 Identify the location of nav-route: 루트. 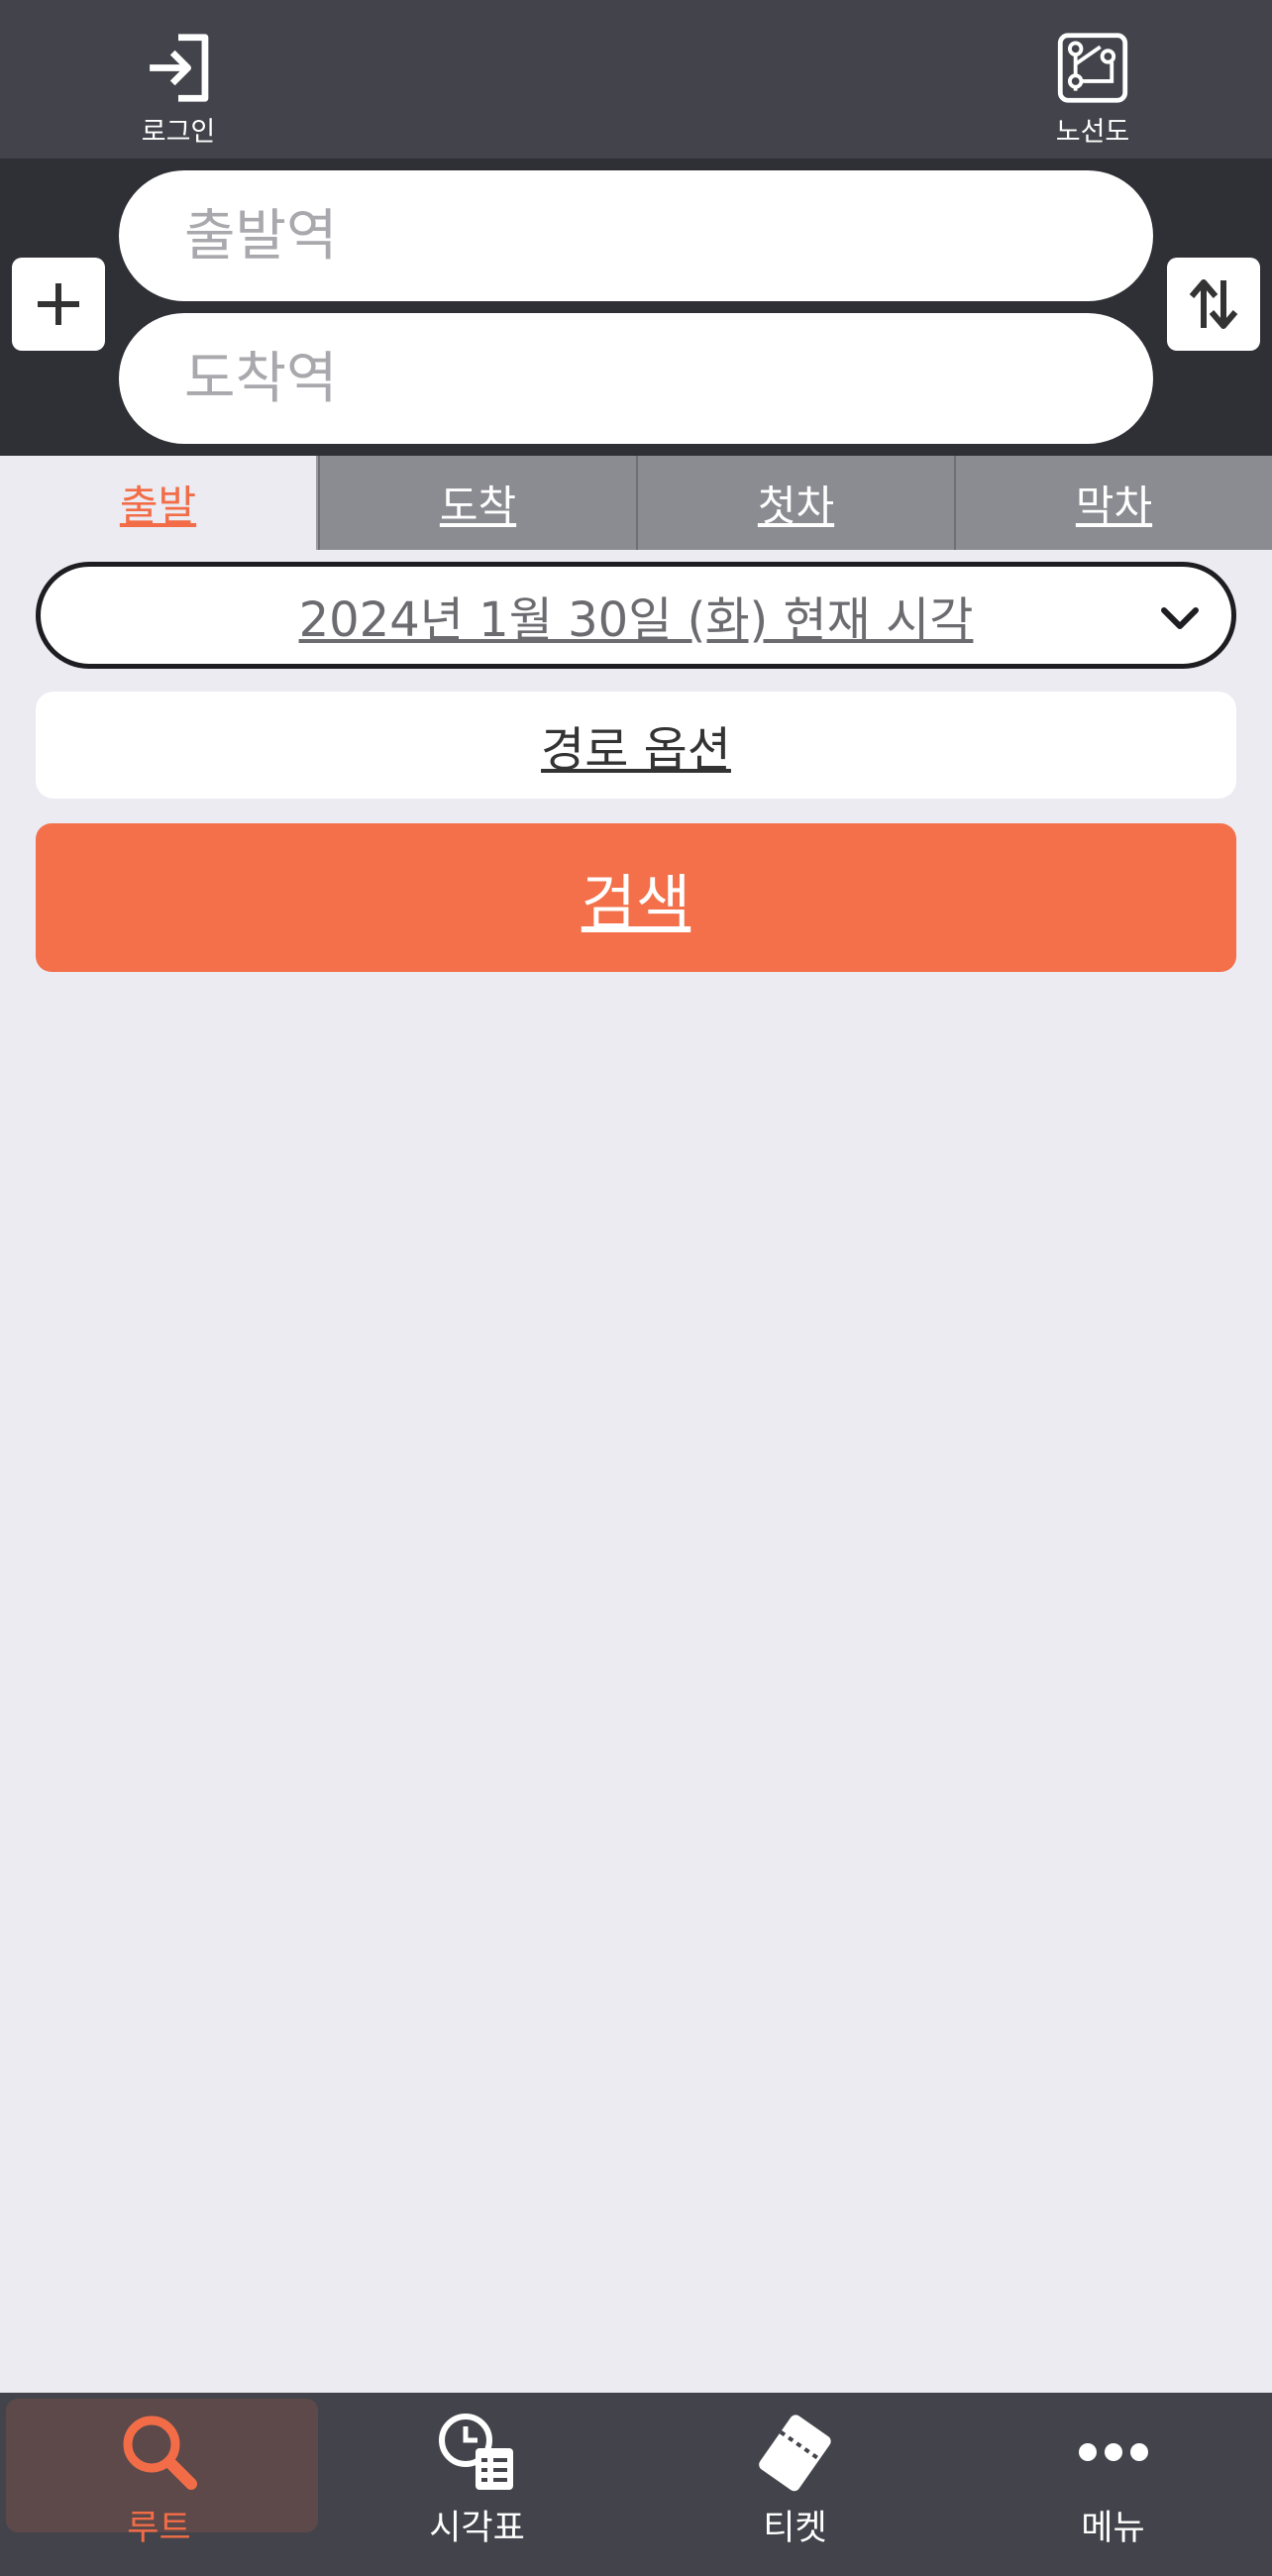
(159, 2484).